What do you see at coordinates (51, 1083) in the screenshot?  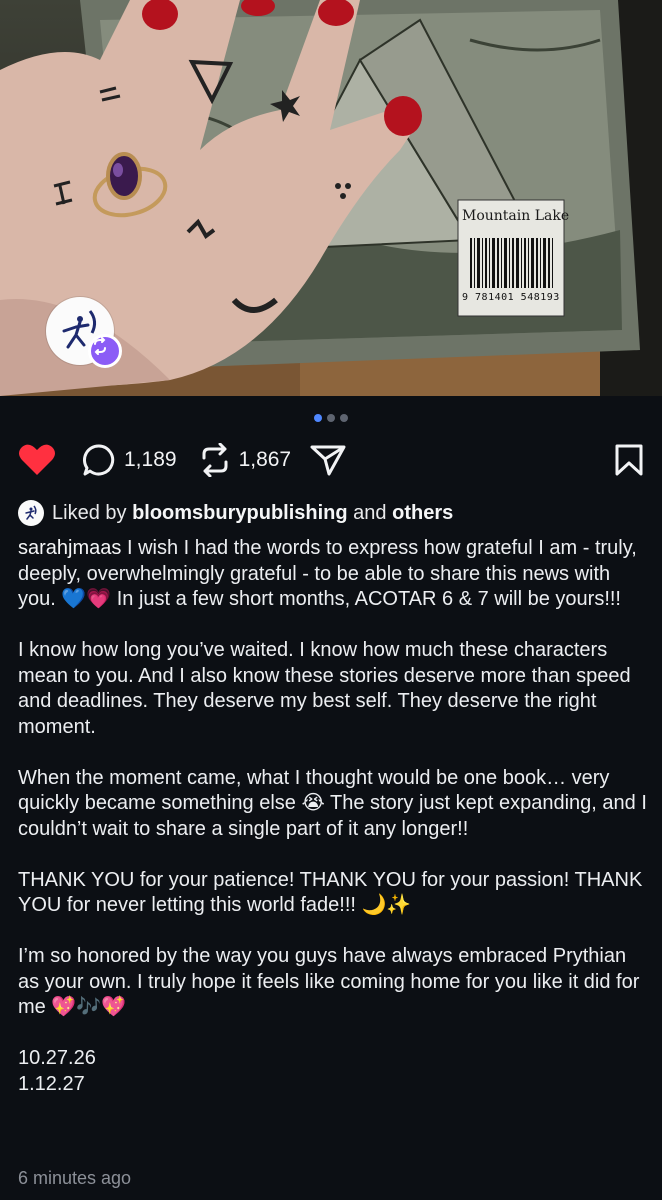 I see `release-date: 1.12.27` at bounding box center [51, 1083].